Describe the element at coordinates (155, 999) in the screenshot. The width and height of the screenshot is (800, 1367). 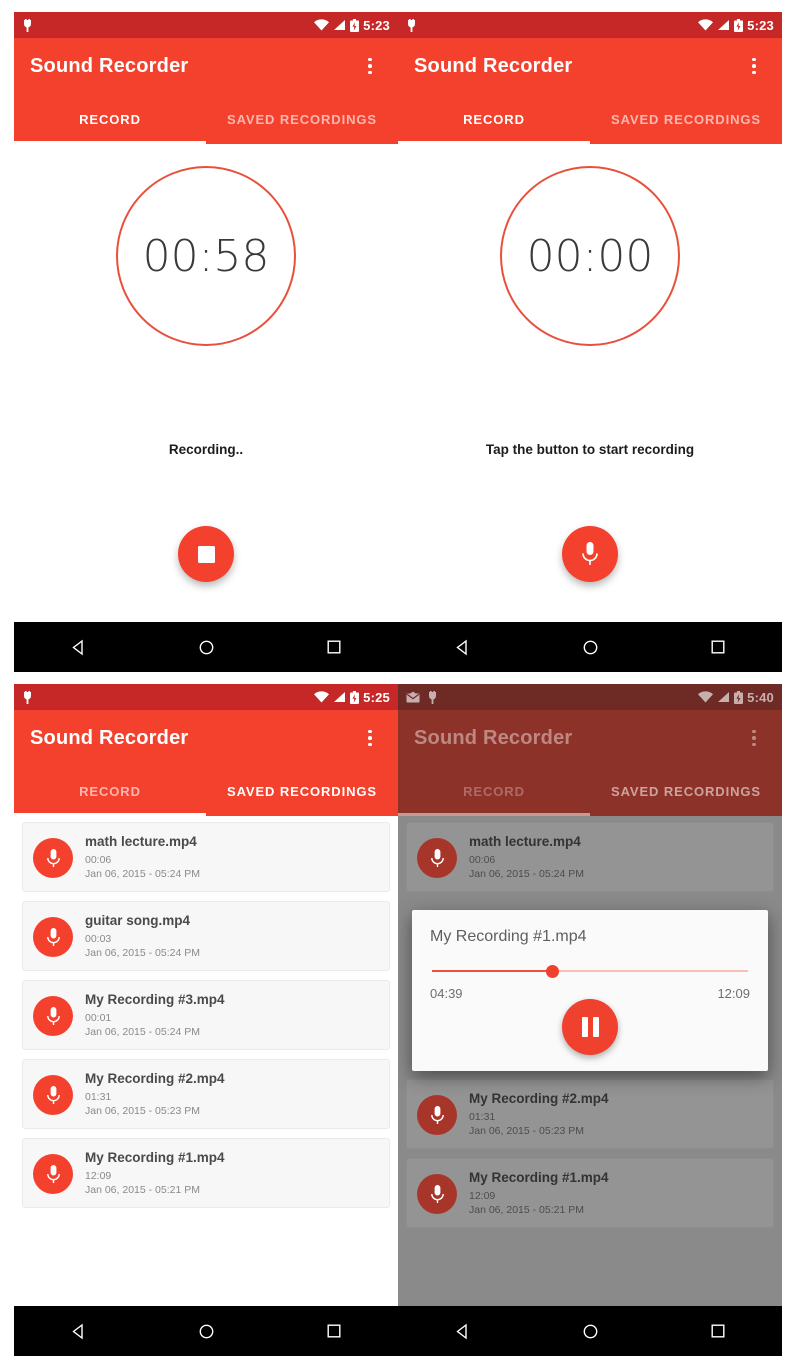
I see `recording-name: My Recording #3.mp4` at that location.